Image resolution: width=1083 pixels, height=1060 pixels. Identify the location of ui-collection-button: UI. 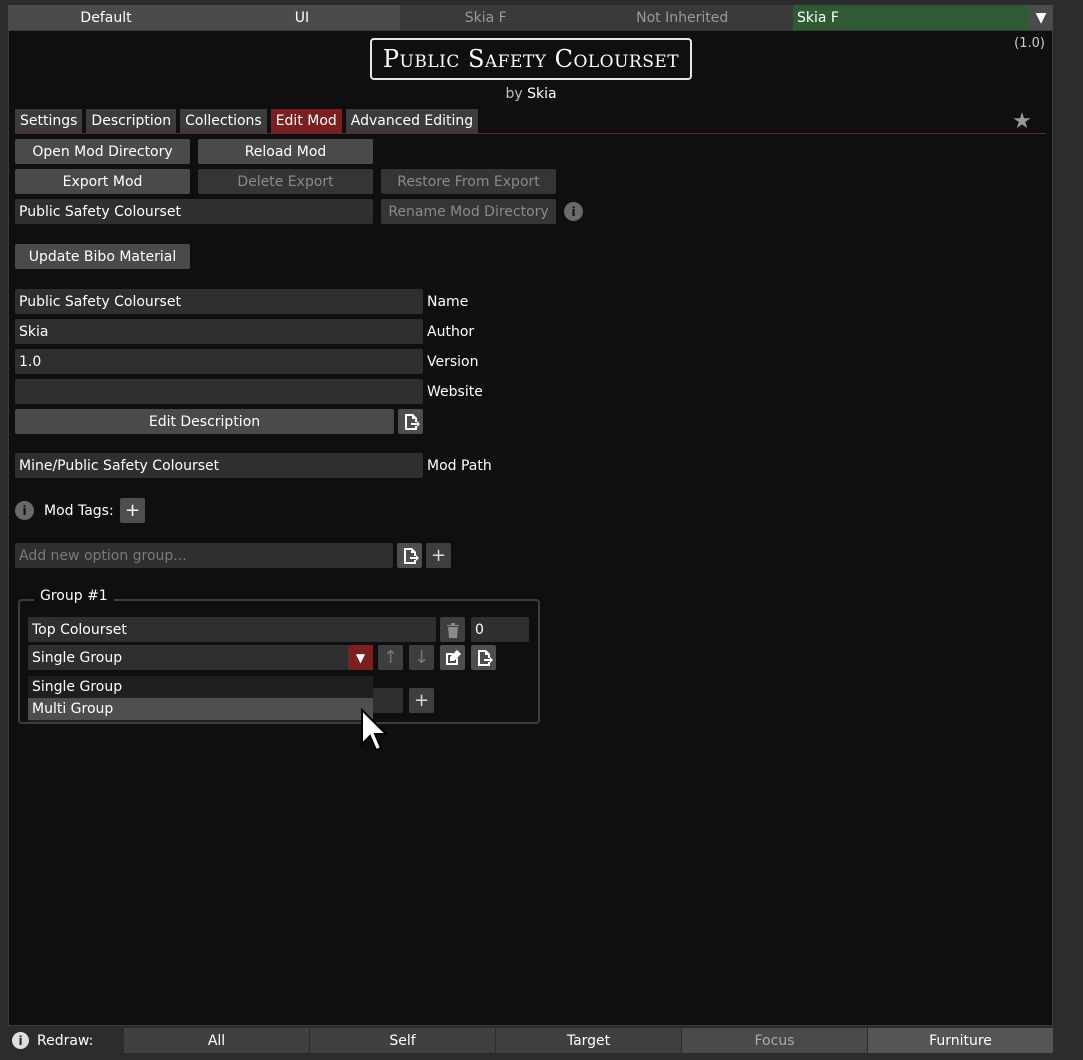
(302, 17).